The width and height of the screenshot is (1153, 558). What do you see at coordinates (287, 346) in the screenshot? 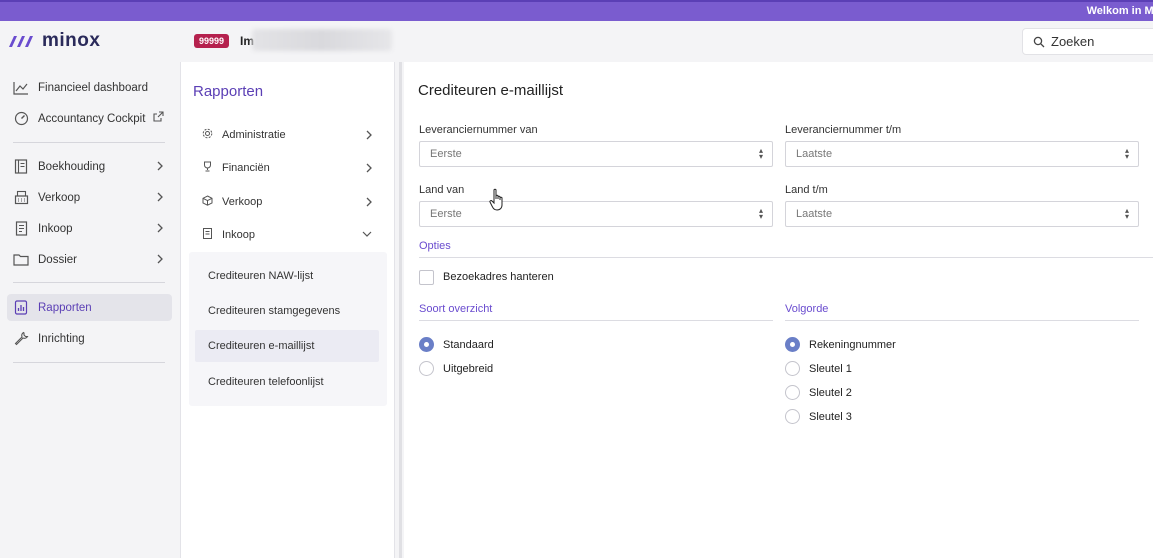
I see `report-item-e-maillijst: Crediteuren e-maillijst` at bounding box center [287, 346].